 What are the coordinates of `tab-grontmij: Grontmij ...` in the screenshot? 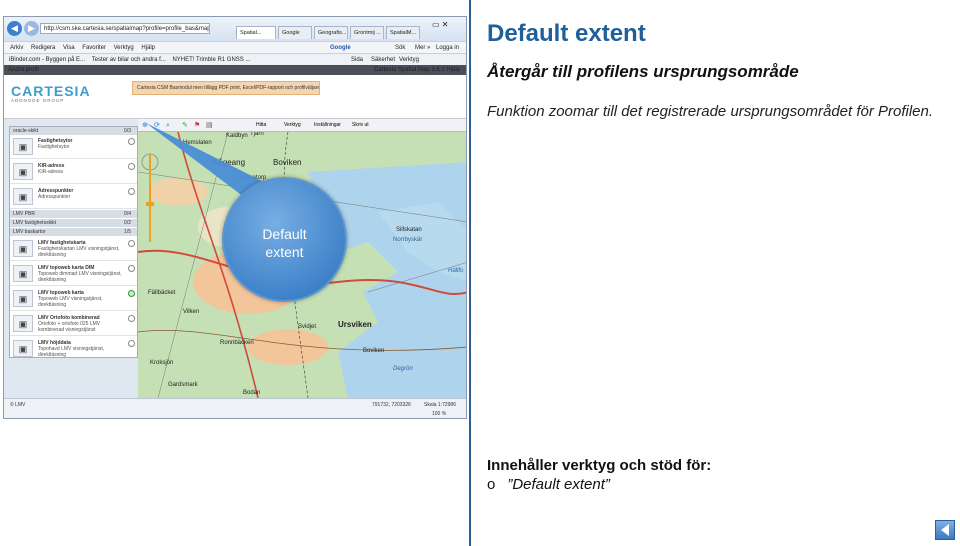 It's located at (367, 32).